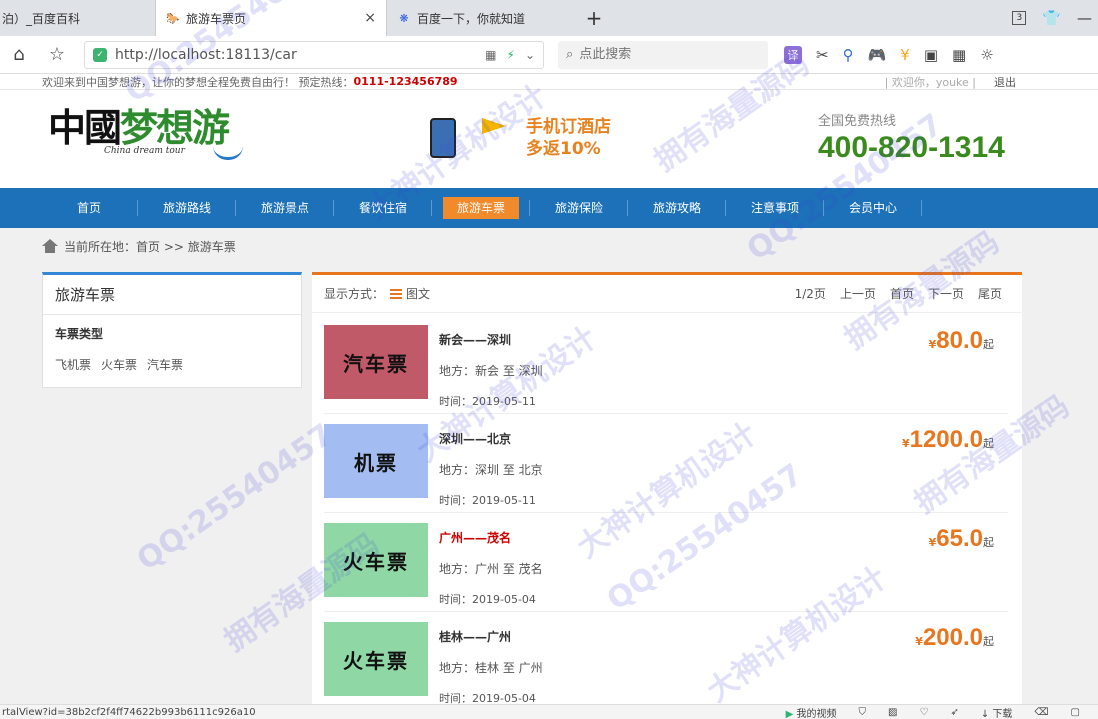 This screenshot has width=1098, height=719. Describe the element at coordinates (594, 18) in the screenshot. I see `new-tab-button: +` at that location.